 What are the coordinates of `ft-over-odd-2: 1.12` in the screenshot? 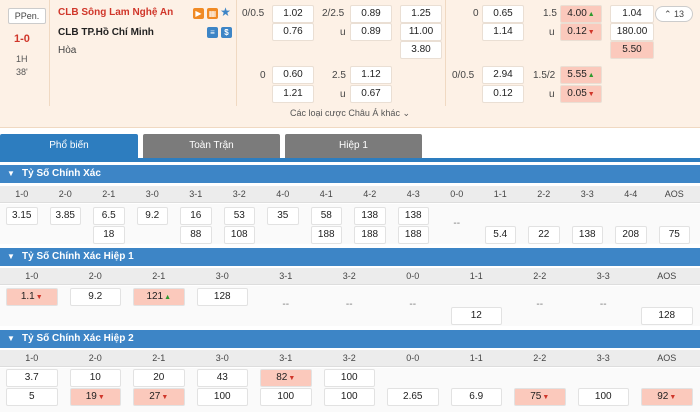 It's located at (371, 75).